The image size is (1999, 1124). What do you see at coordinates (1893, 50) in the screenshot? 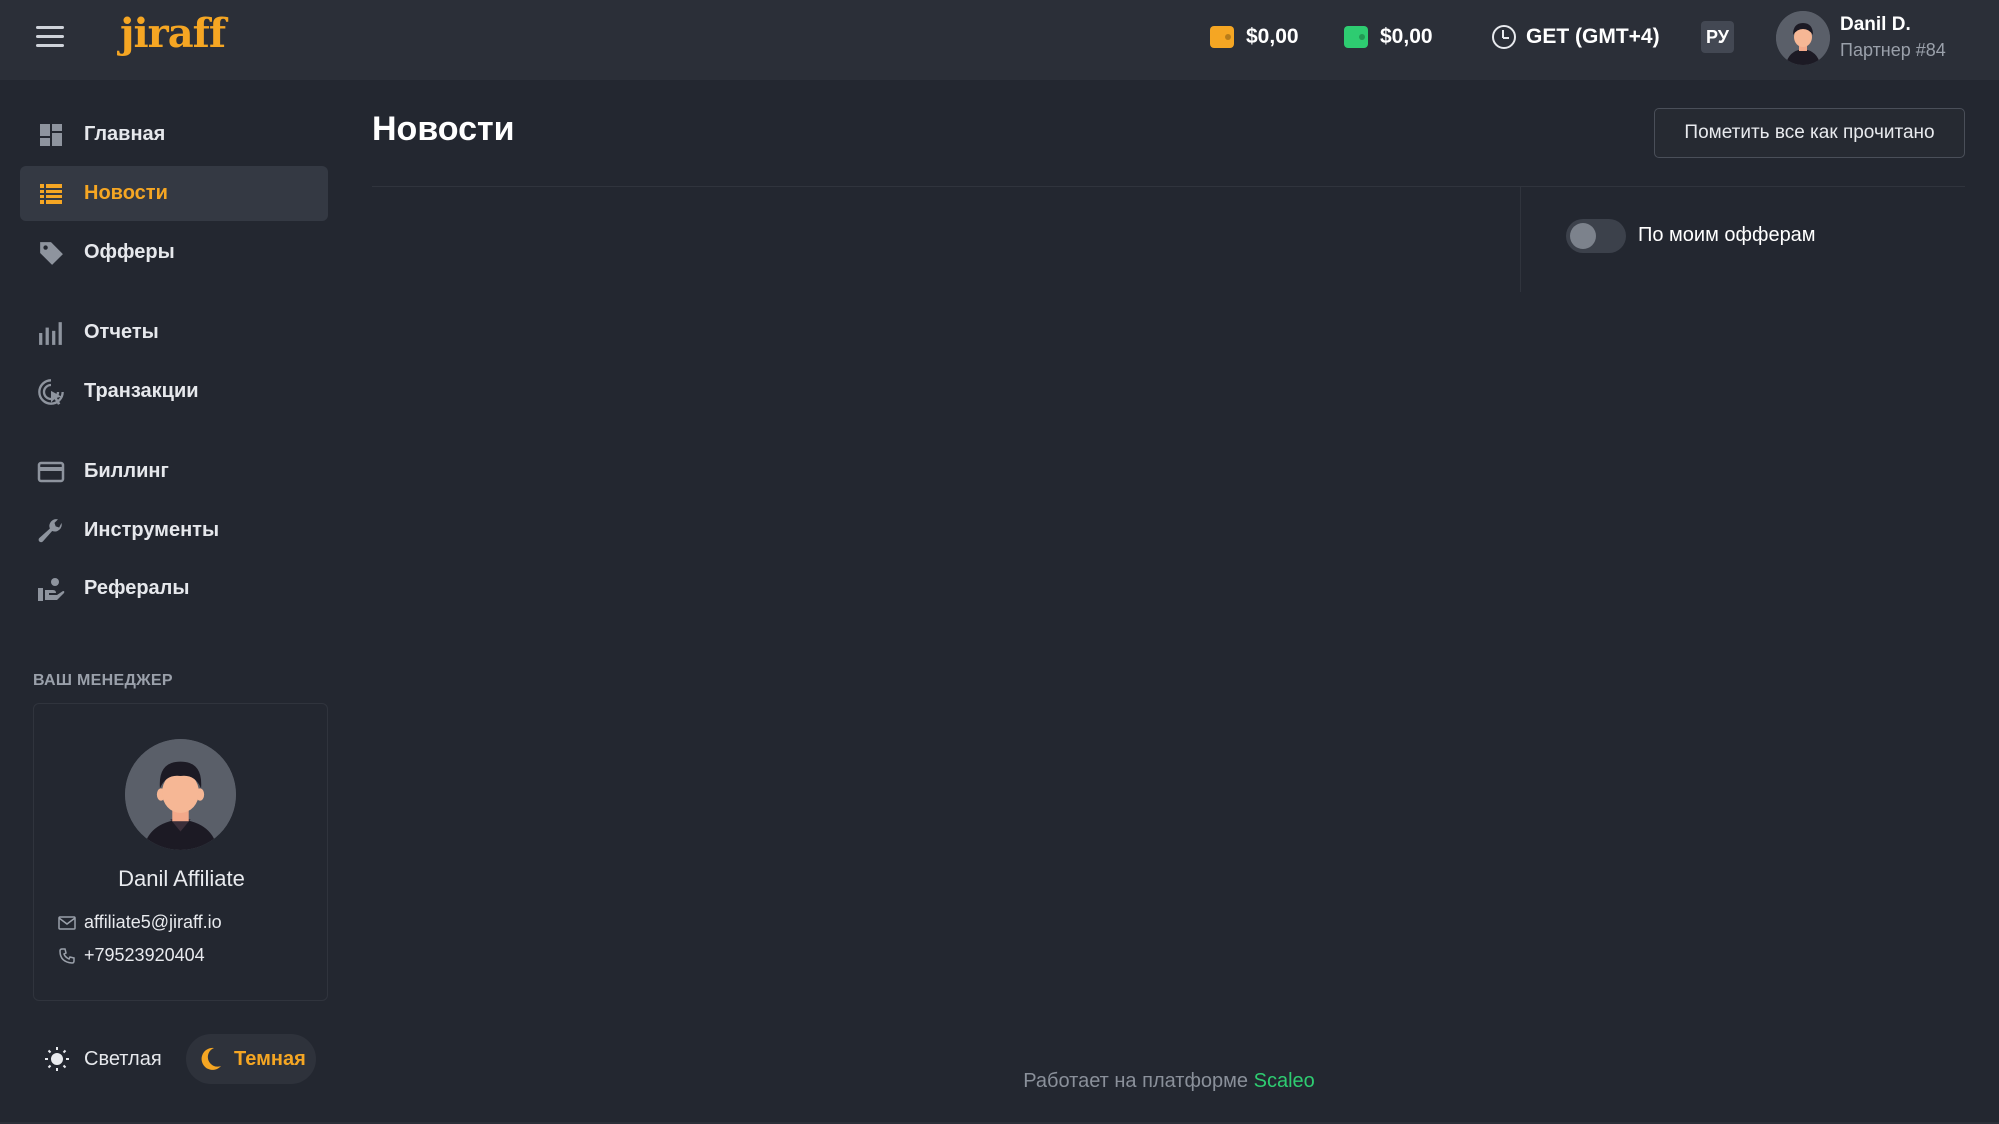
I see `user-role: Партнер #84` at bounding box center [1893, 50].